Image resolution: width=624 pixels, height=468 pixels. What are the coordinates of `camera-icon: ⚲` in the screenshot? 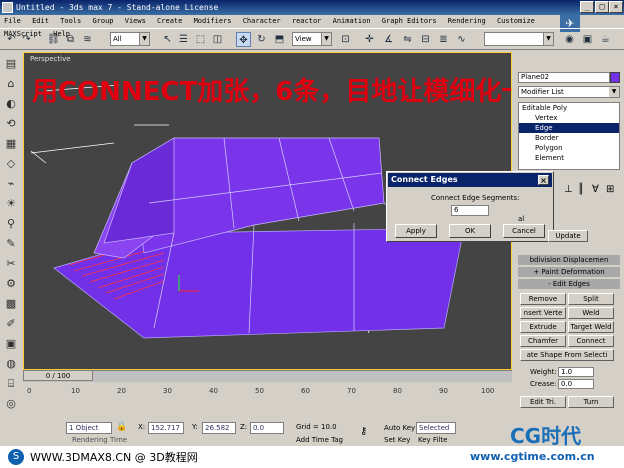 It's located at (11, 224).